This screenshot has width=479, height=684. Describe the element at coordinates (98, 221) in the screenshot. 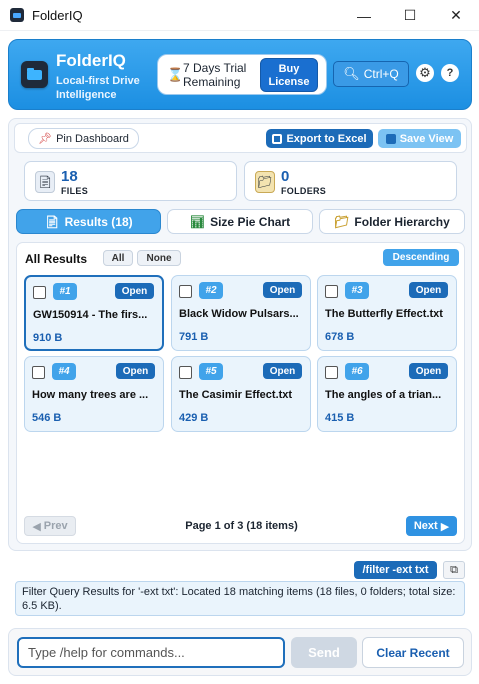

I see `tab-results-label: Results (18)` at that location.